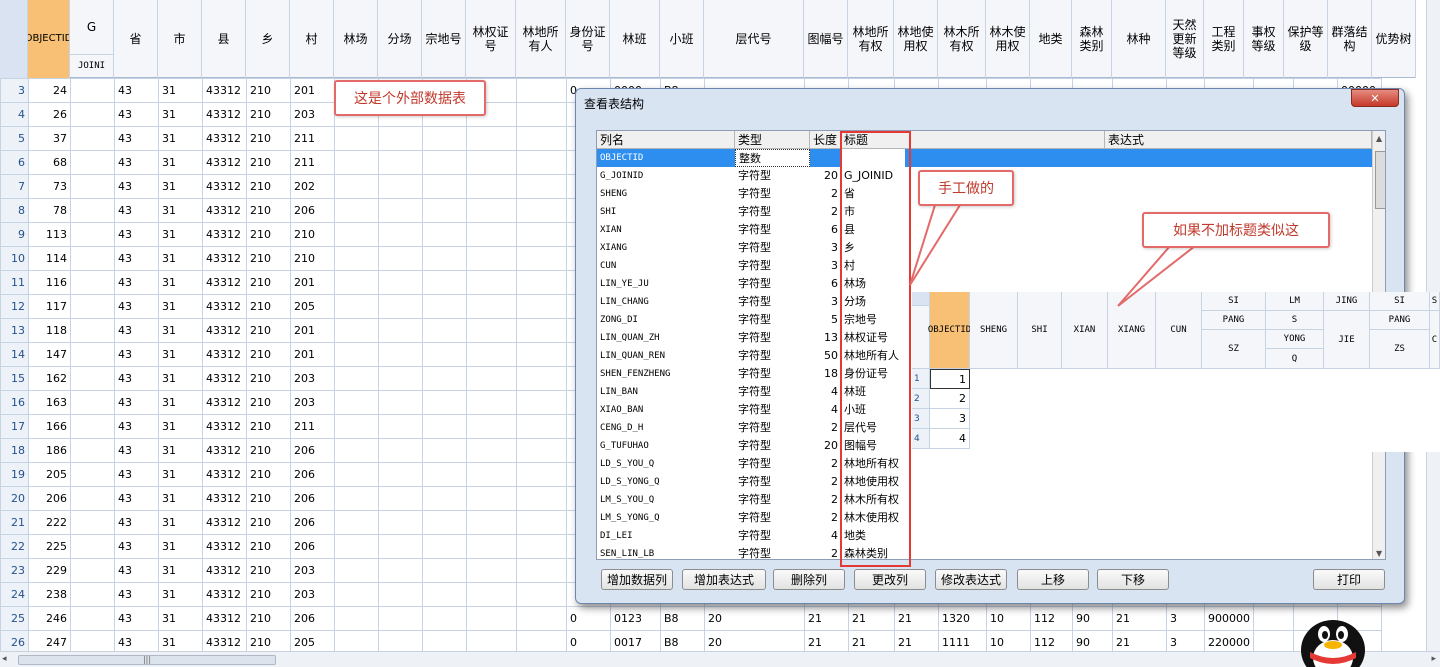  What do you see at coordinates (1333, 643) in the screenshot?
I see `qq-penguin-icon` at bounding box center [1333, 643].